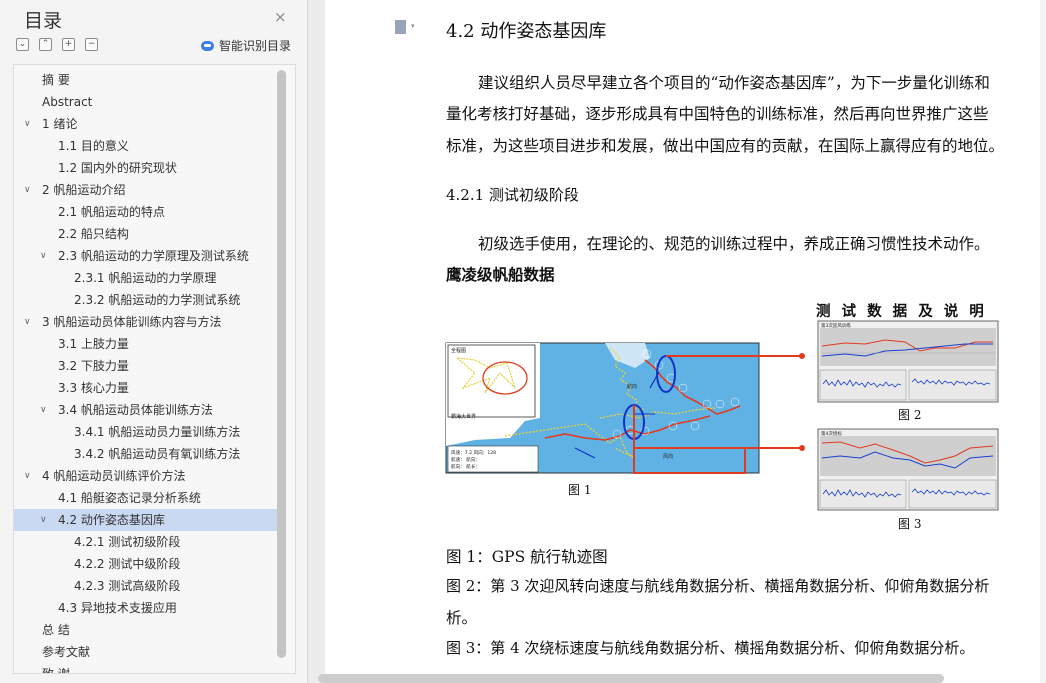 The height and width of the screenshot is (683, 1046). I want to click on toc-item: ∨ 4.2 动作姿态基因库, so click(145, 520).